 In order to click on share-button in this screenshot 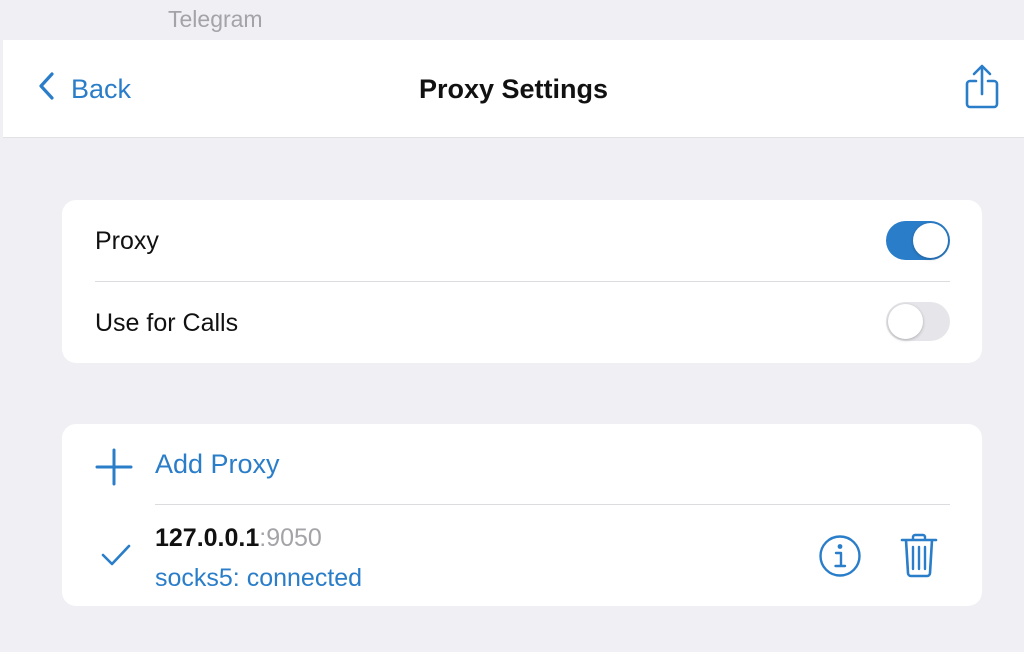, I will do `click(982, 87)`.